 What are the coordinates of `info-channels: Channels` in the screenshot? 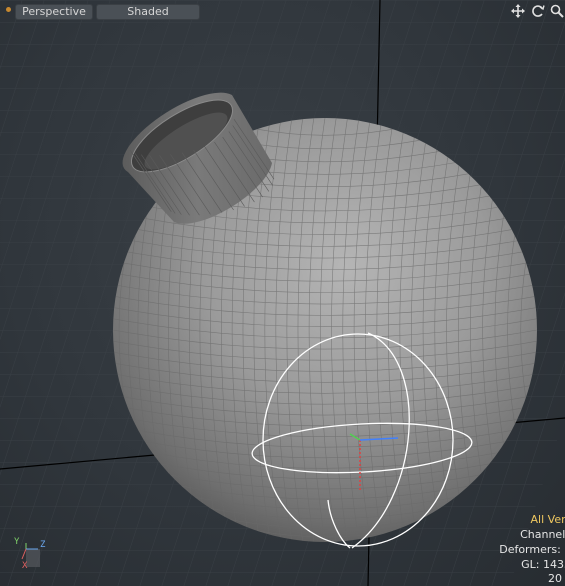 It's located at (542, 534).